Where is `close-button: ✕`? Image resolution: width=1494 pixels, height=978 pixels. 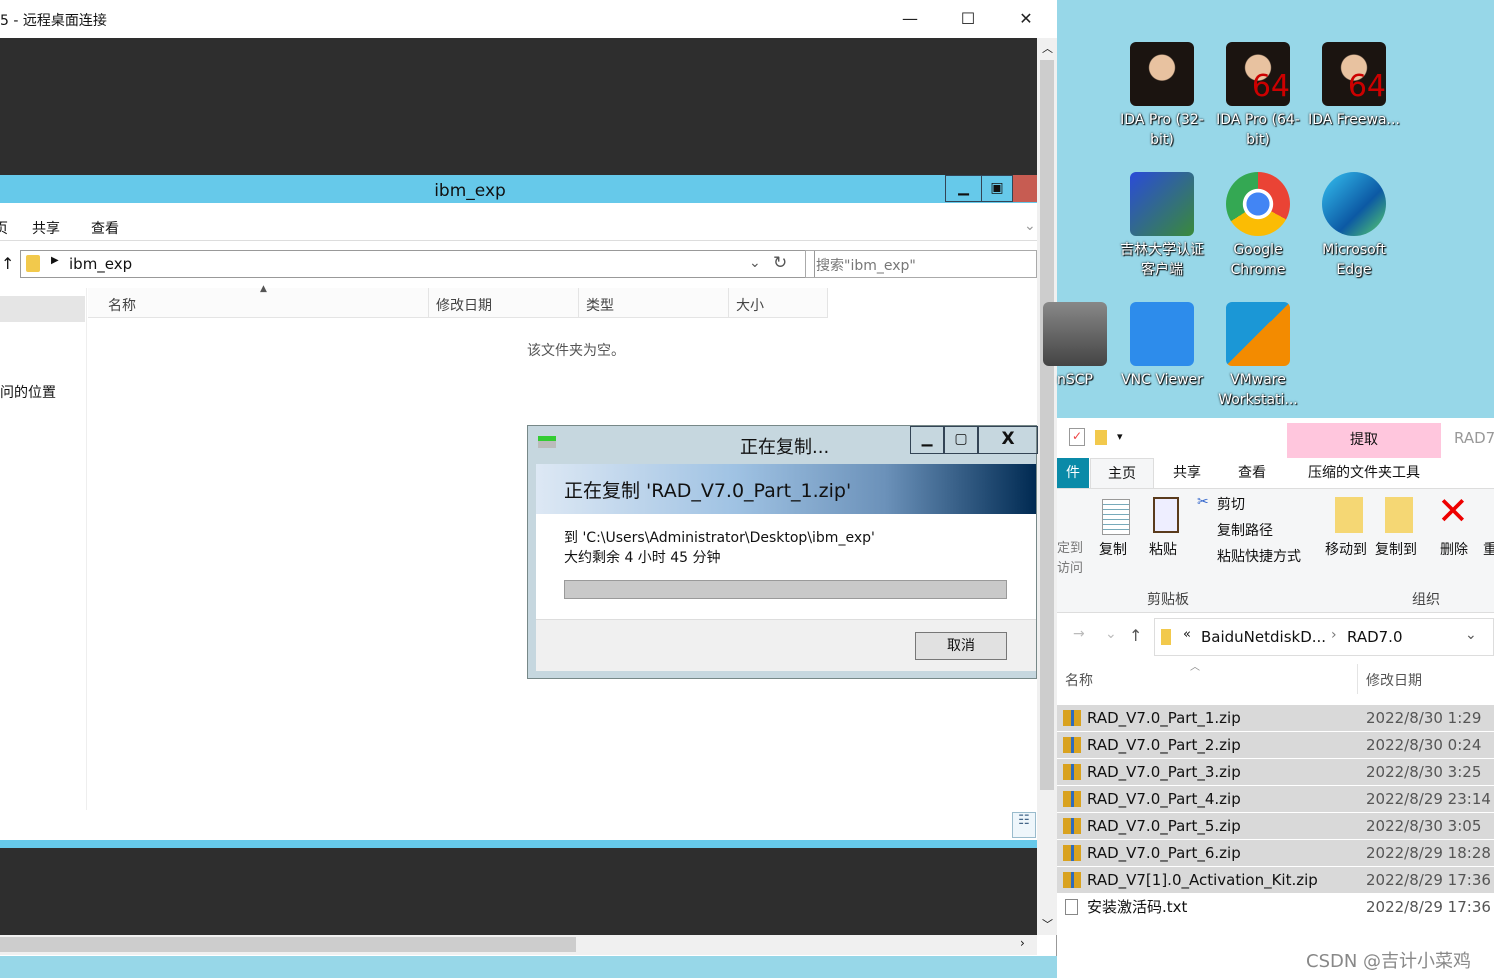 close-button: ✕ is located at coordinates (1026, 19).